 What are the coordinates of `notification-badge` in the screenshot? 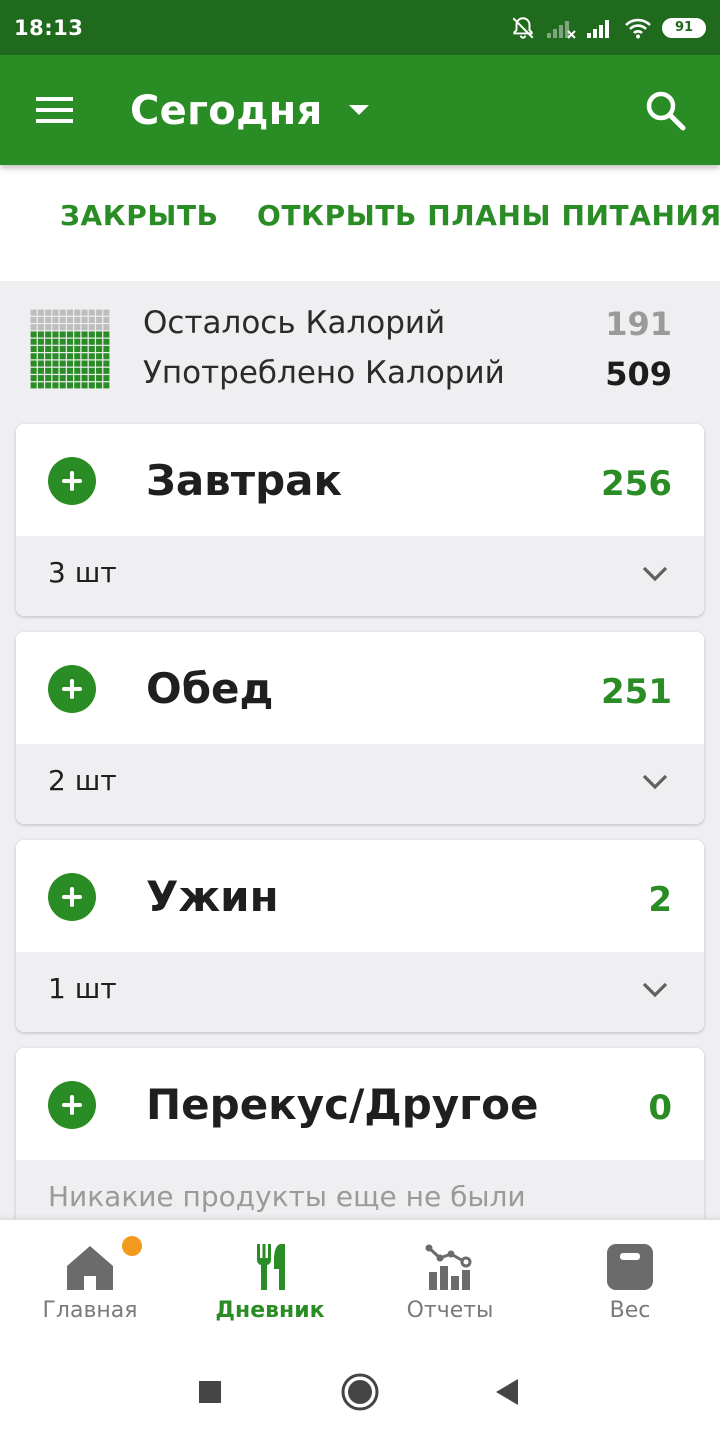 It's located at (132, 1246).